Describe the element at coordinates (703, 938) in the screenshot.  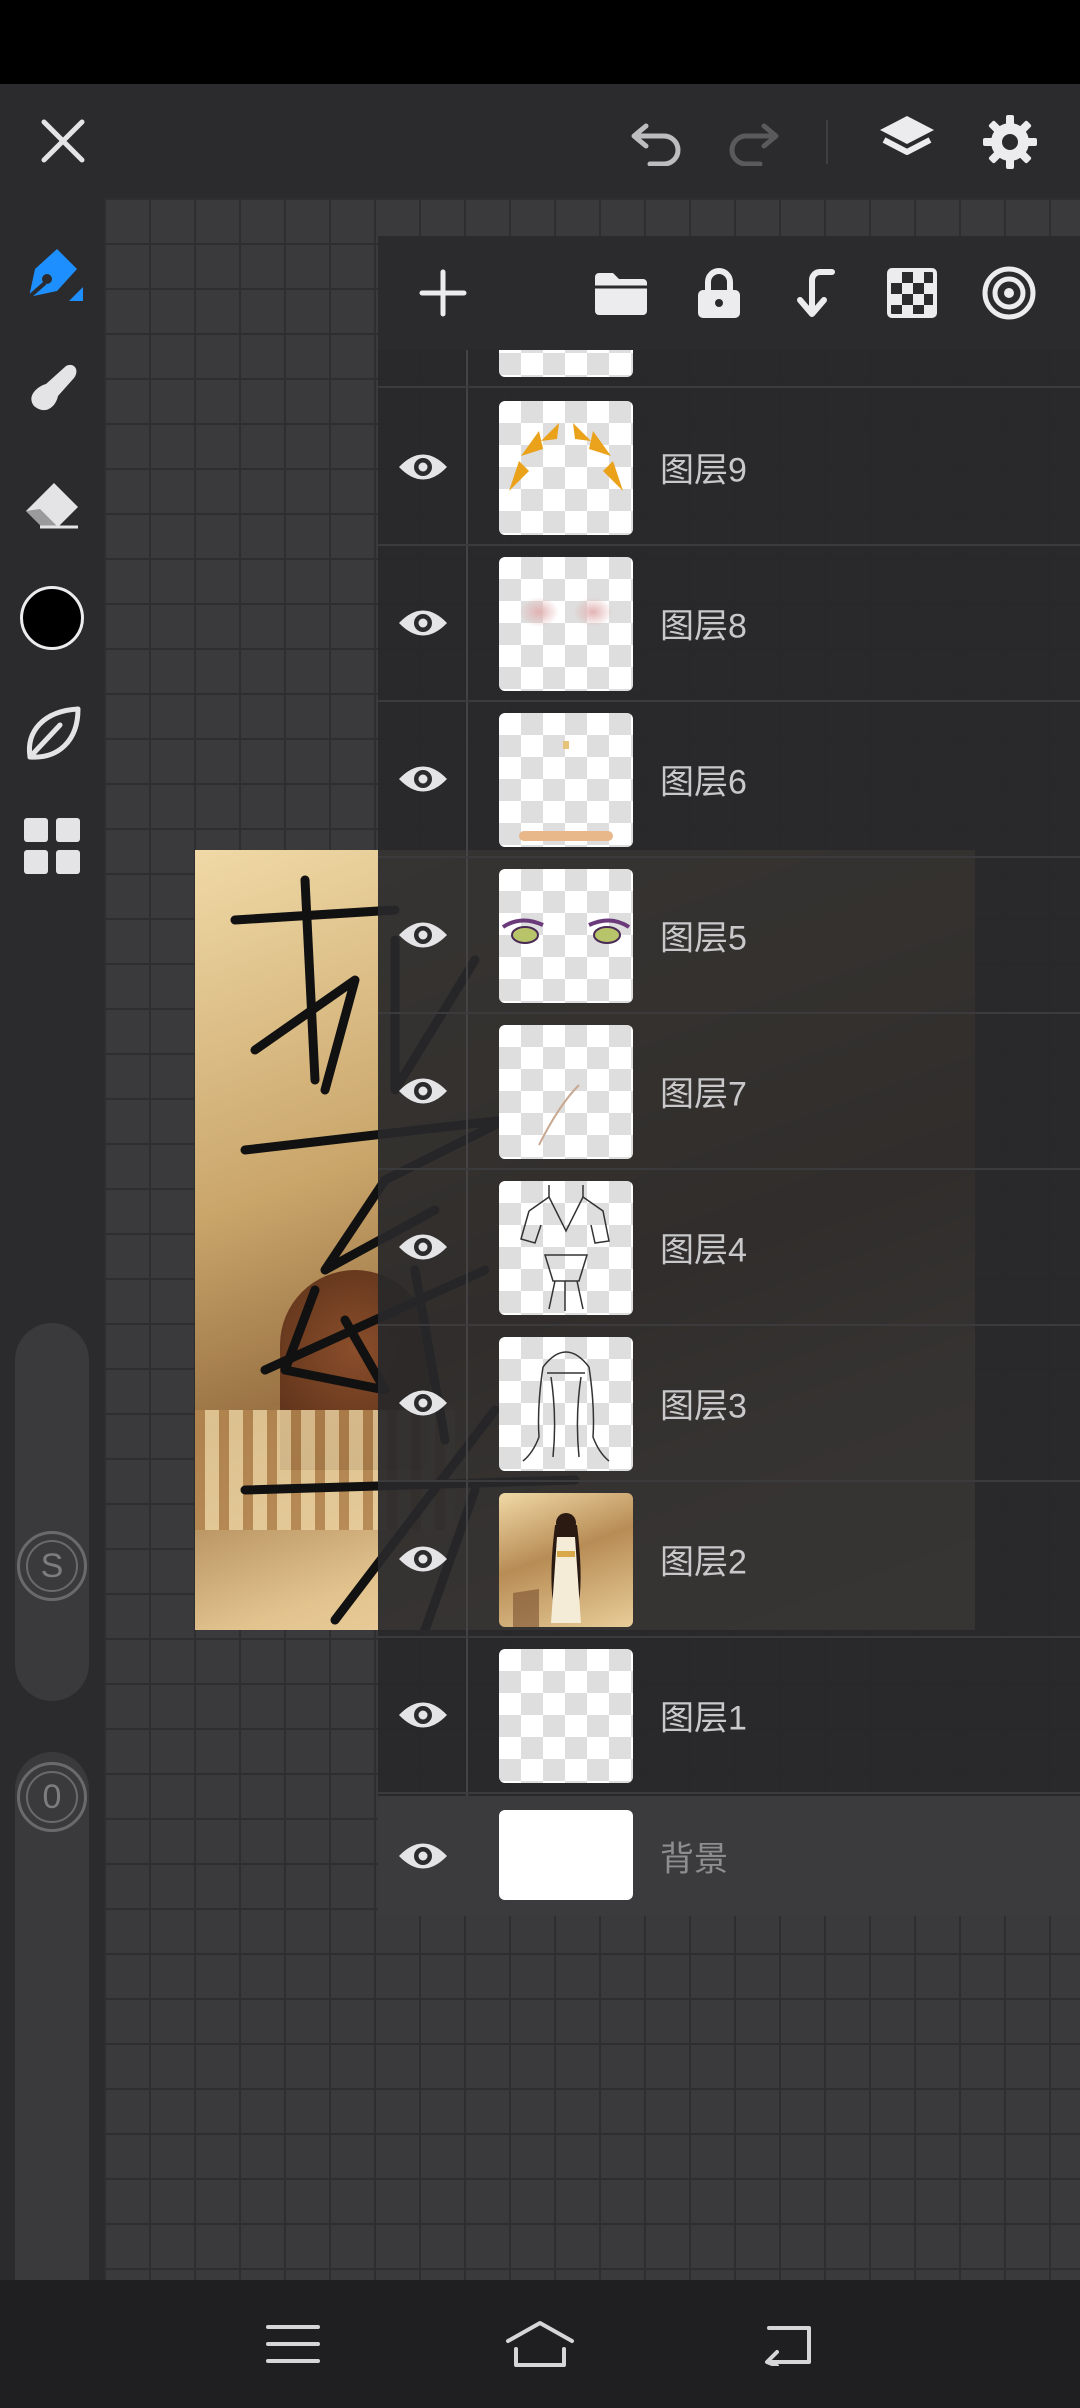
I see `layer-name: 图层5` at that location.